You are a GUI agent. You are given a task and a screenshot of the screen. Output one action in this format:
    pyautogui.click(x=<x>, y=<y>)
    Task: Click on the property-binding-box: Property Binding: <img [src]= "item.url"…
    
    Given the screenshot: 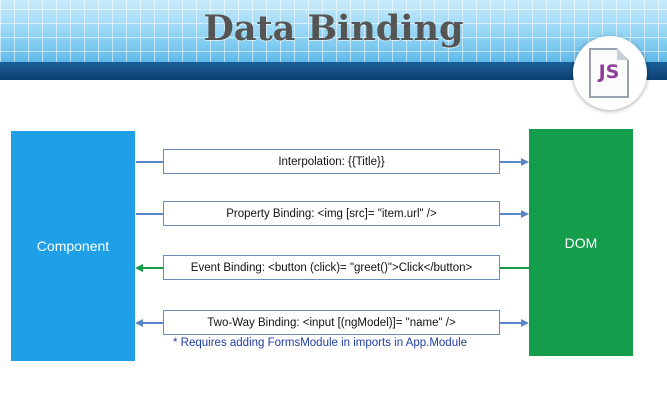 What is the action you would take?
    pyautogui.click(x=331, y=213)
    